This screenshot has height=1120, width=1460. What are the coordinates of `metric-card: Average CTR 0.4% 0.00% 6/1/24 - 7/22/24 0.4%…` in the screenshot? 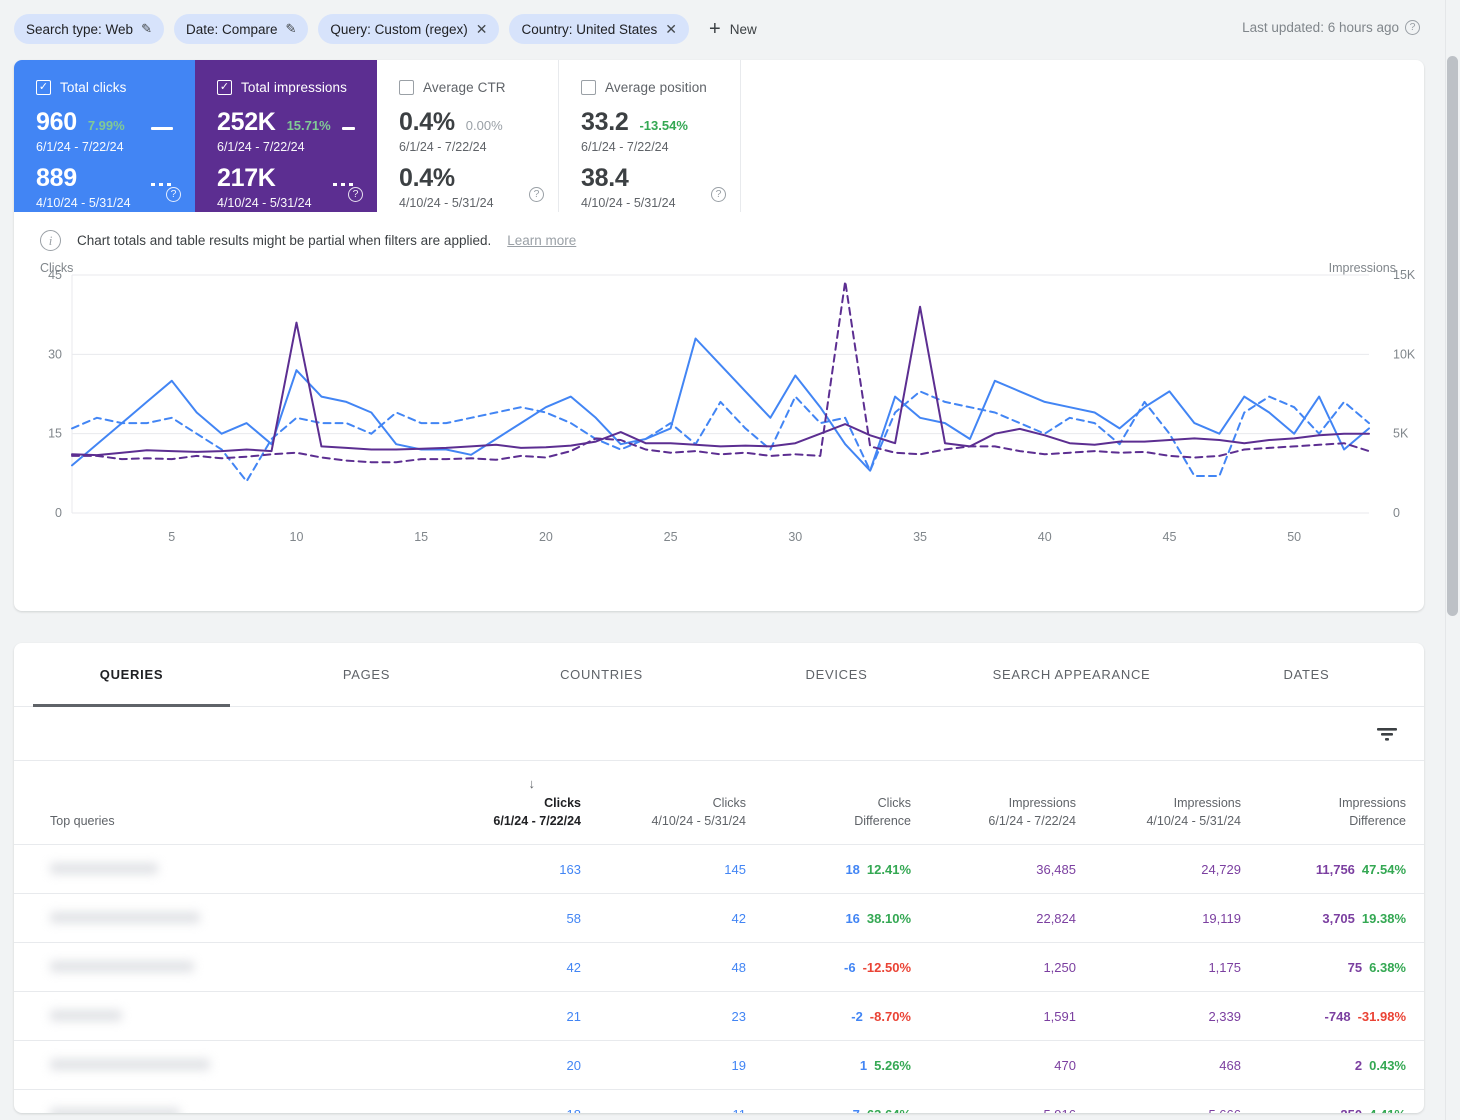 It's located at (468, 136).